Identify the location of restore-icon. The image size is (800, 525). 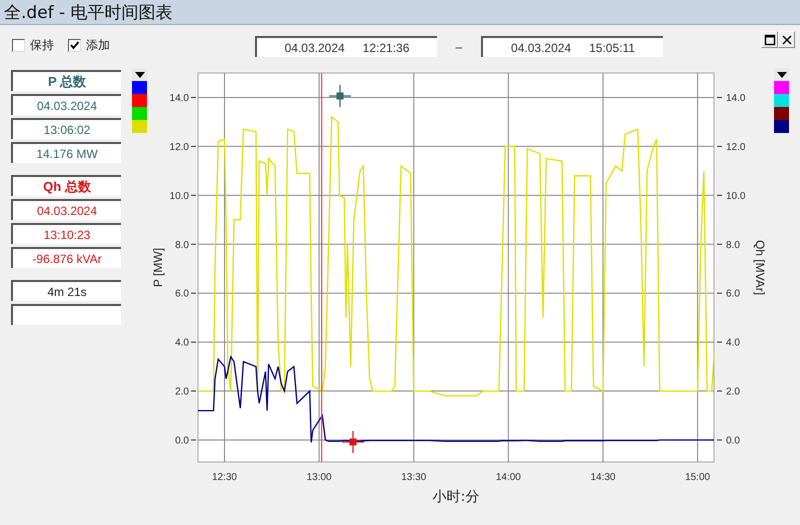
(770, 40).